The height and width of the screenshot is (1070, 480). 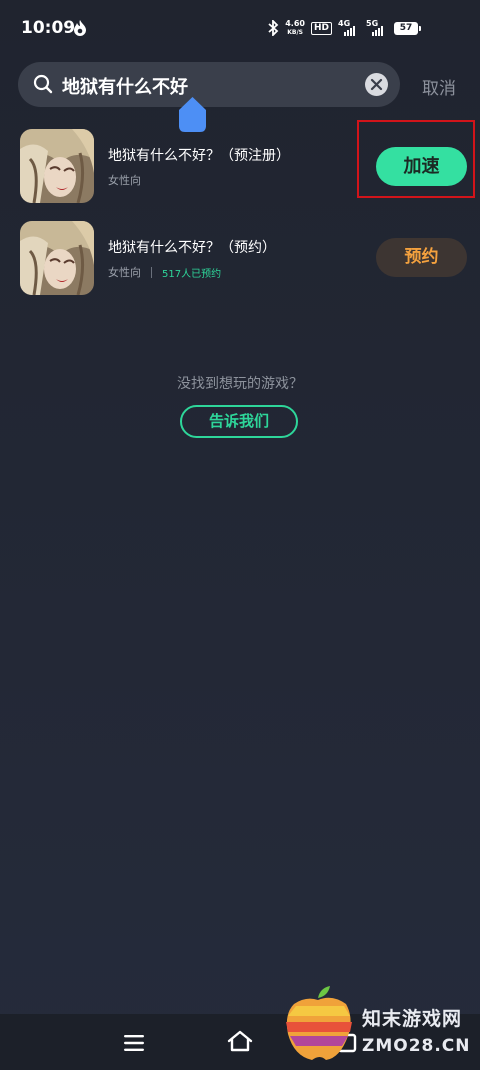 I want to click on tell-us-button: 告诉我们, so click(x=239, y=421).